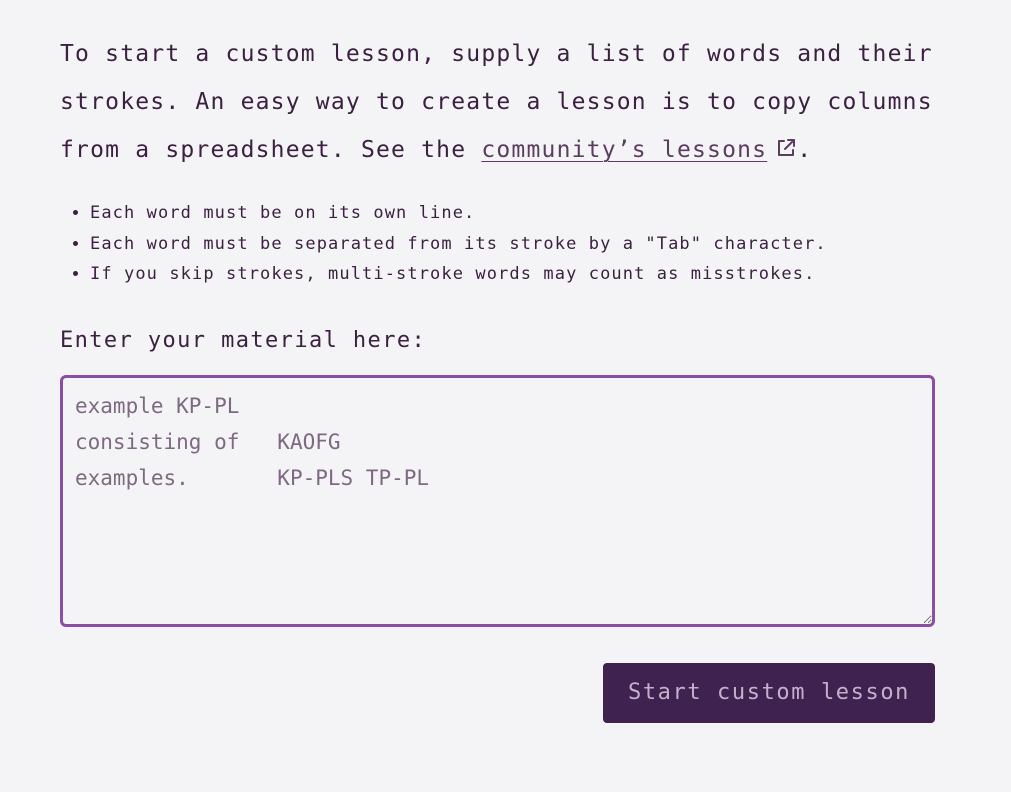 This screenshot has height=792, width=1011. Describe the element at coordinates (243, 340) in the screenshot. I see `material-label: Enter your material here:` at that location.